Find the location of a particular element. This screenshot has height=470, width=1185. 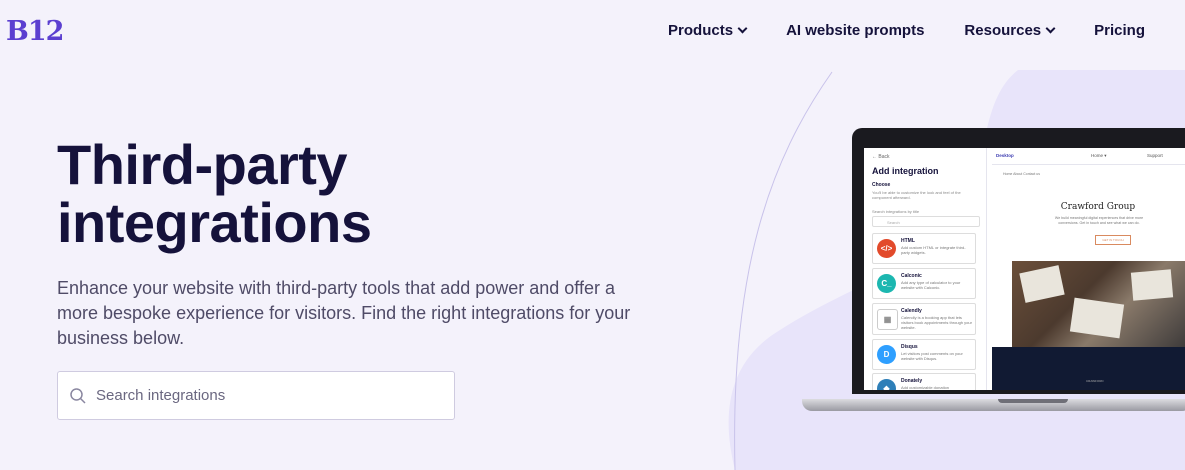

integration-name: Donately is located at coordinates (912, 381).